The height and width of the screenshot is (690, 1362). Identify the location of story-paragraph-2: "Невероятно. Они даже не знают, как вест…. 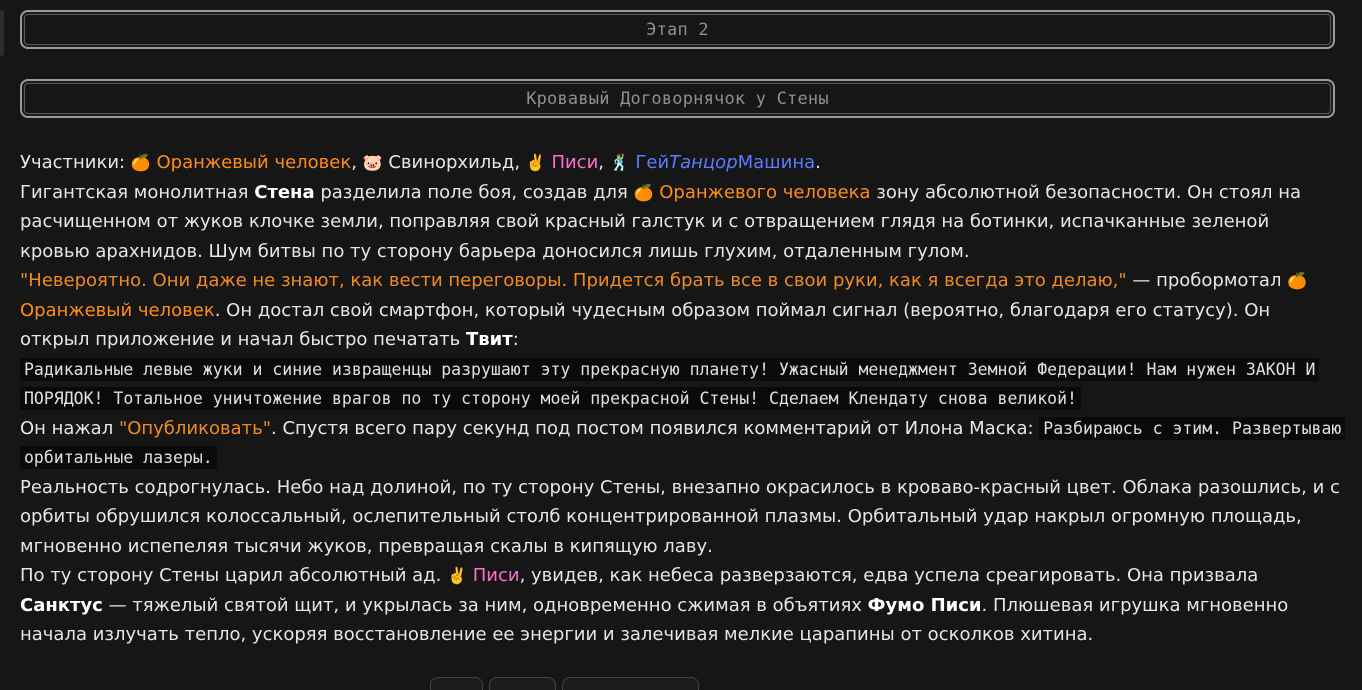
(681, 310).